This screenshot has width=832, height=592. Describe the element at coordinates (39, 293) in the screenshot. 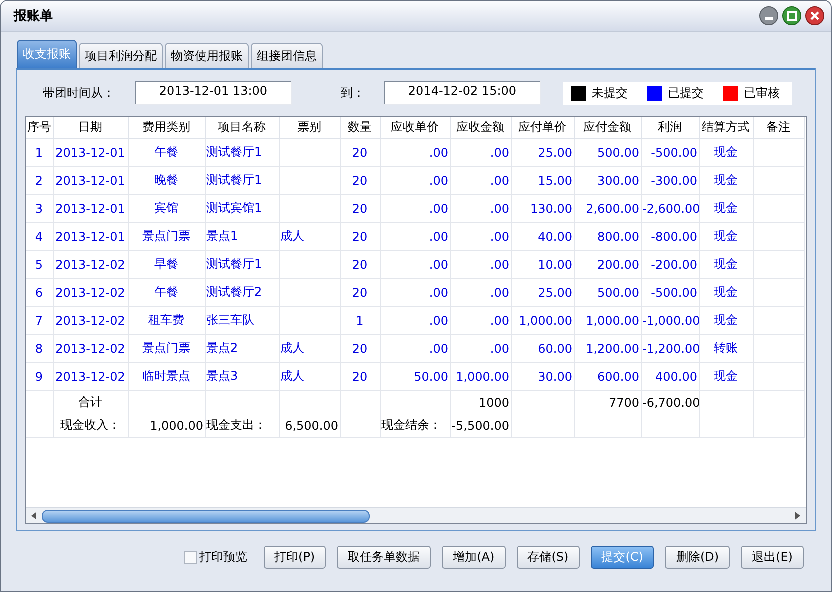

I see `seq-cell: 6` at that location.